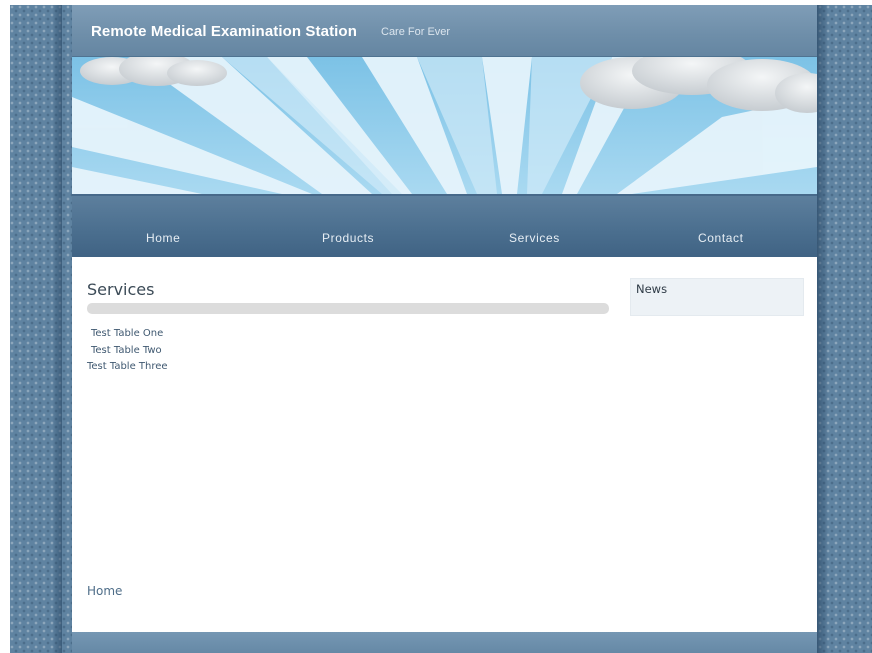 This screenshot has height=653, width=872. I want to click on site-title: Remote Medical Examination Station, so click(224, 31).